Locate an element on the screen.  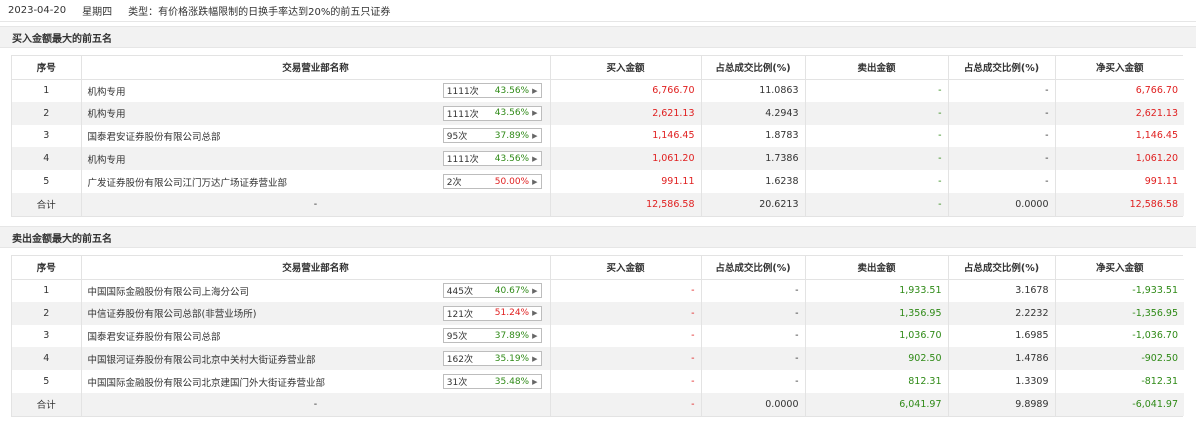
branch-cell: 中国国际金融股份有限公司北京建国门外大街证券营业部 31次 35.48% ▶ is located at coordinates (316, 381).